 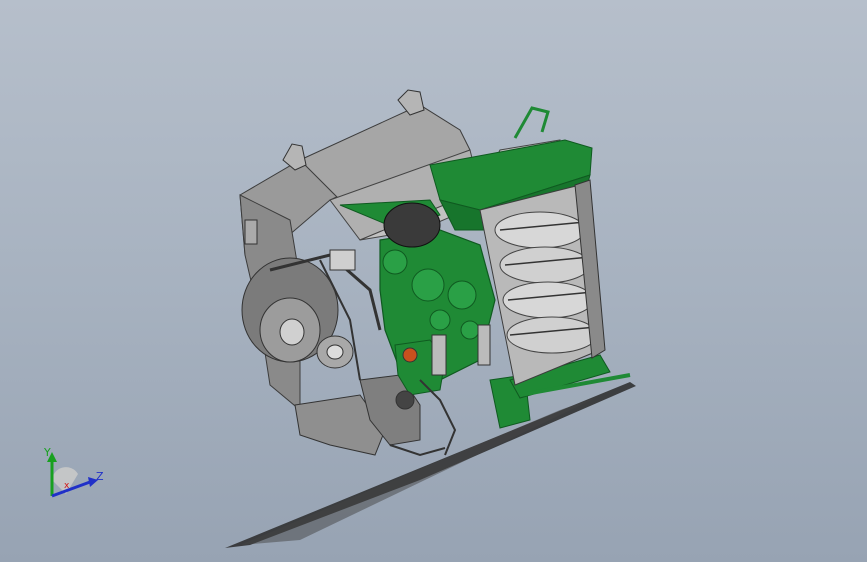 What do you see at coordinates (73, 472) in the screenshot?
I see `coordinate-triad: Y Z x` at bounding box center [73, 472].